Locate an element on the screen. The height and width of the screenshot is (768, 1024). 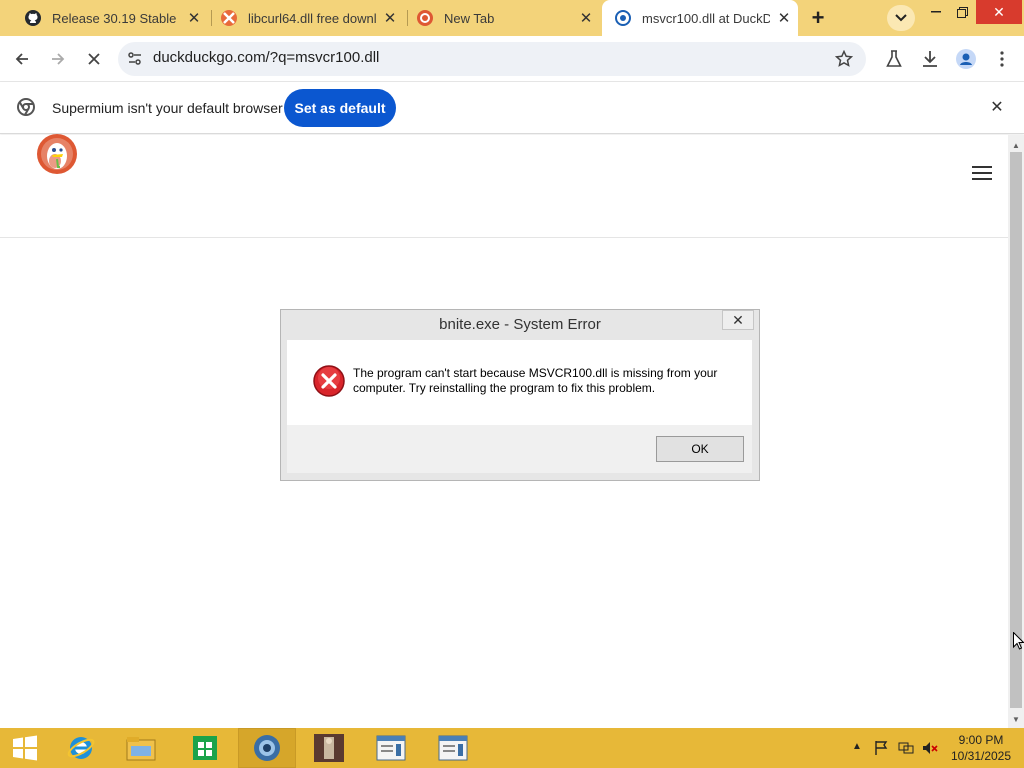
back-arrow-icon is located at coordinates (21, 59).